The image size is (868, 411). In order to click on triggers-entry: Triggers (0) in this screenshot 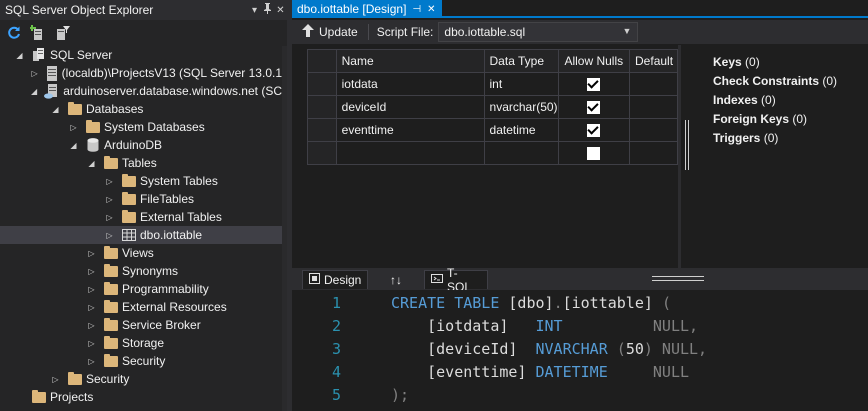, I will do `click(745, 138)`.